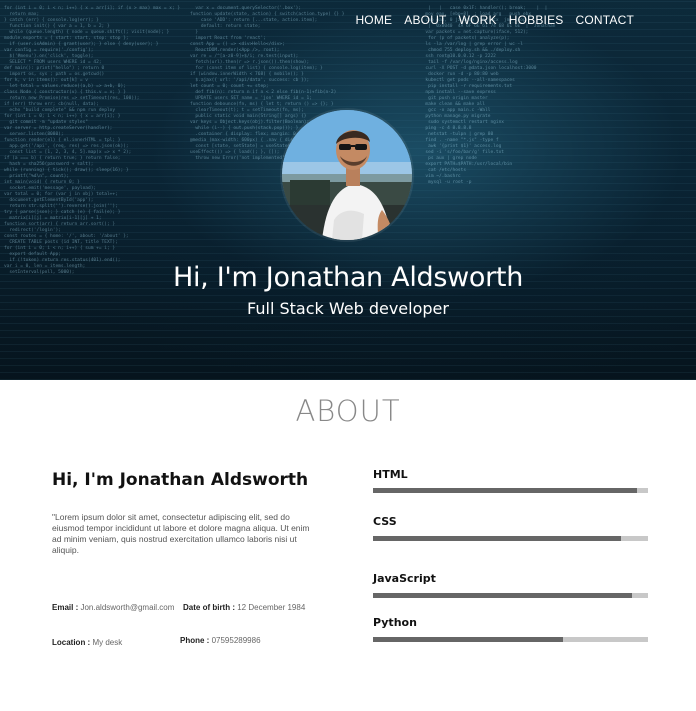  Describe the element at coordinates (373, 20) in the screenshot. I see `nav-home: HOME` at that location.